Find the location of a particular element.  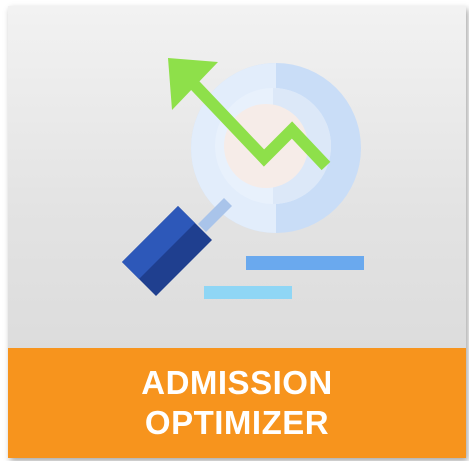

bar-top is located at coordinates (305, 263).